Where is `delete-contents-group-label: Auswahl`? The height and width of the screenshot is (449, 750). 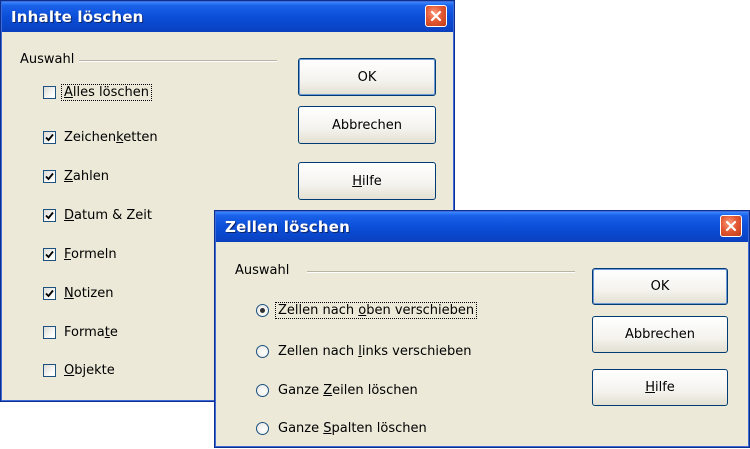 delete-contents-group-label: Auswahl is located at coordinates (47, 59).